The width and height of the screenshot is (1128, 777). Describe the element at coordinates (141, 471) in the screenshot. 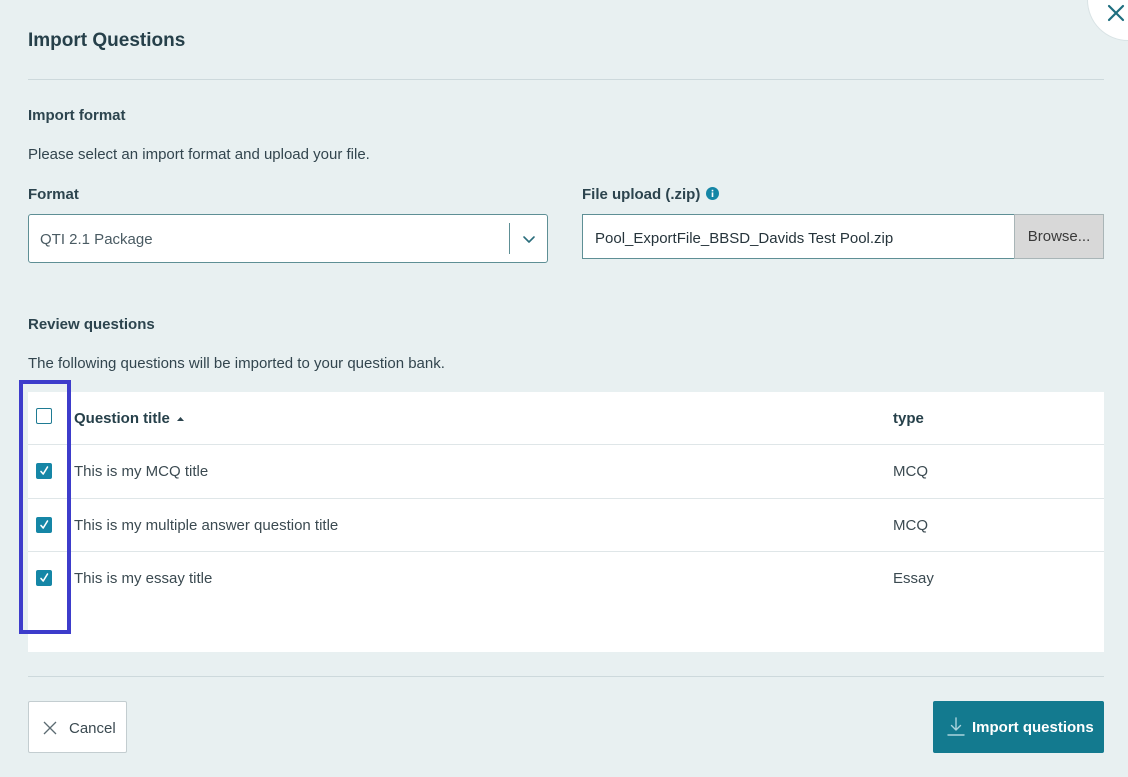

I see `row-title: This is my MCQ title` at that location.